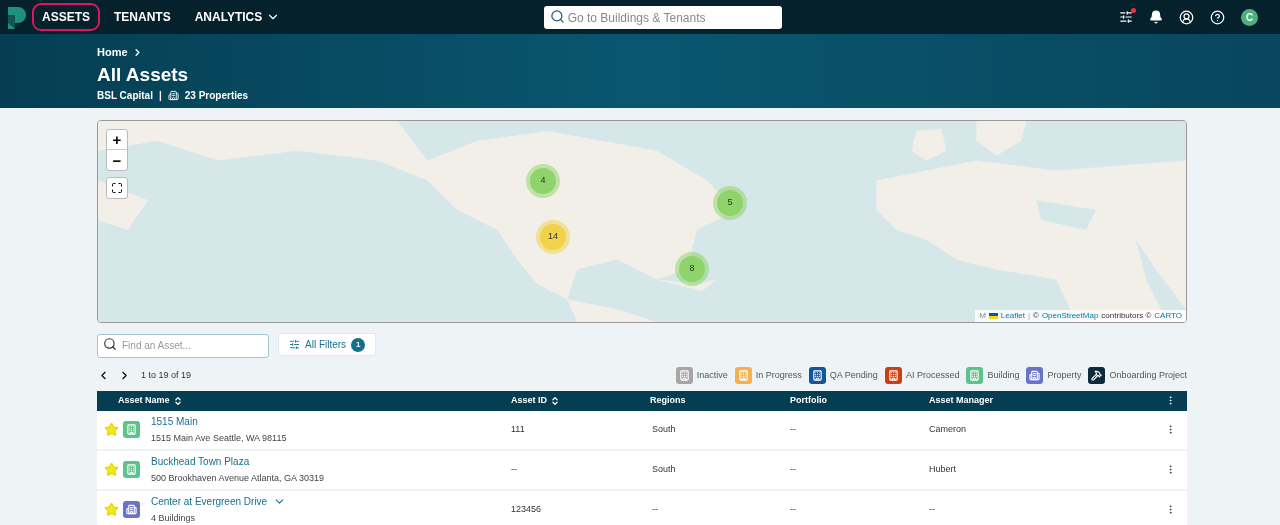 This screenshot has height=525, width=1280. Describe the element at coordinates (642, 430) in the screenshot. I see `table-row: 1515 Main 1515 Main Ave Seattle, WA 98115 111 South -- Cameron` at that location.